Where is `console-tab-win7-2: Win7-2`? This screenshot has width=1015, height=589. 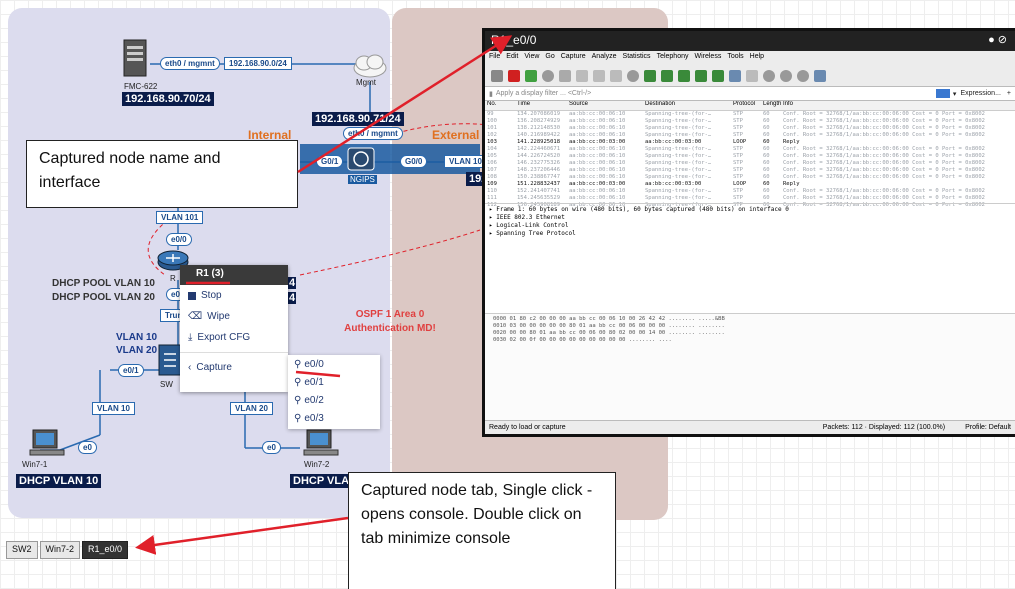
console-tab-win7-2: Win7-2 is located at coordinates (60, 550).